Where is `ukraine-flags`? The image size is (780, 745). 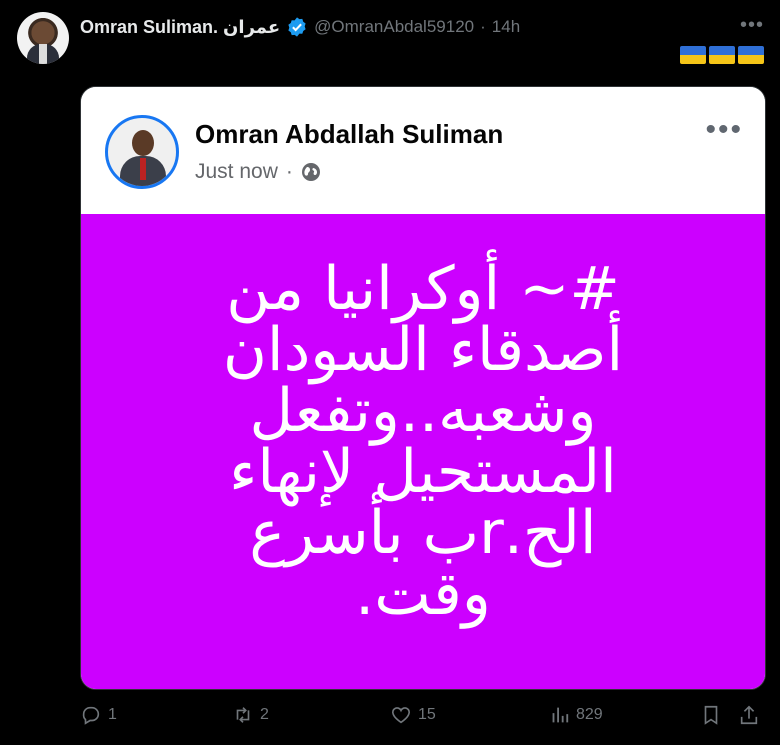 ukraine-flags is located at coordinates (722, 55).